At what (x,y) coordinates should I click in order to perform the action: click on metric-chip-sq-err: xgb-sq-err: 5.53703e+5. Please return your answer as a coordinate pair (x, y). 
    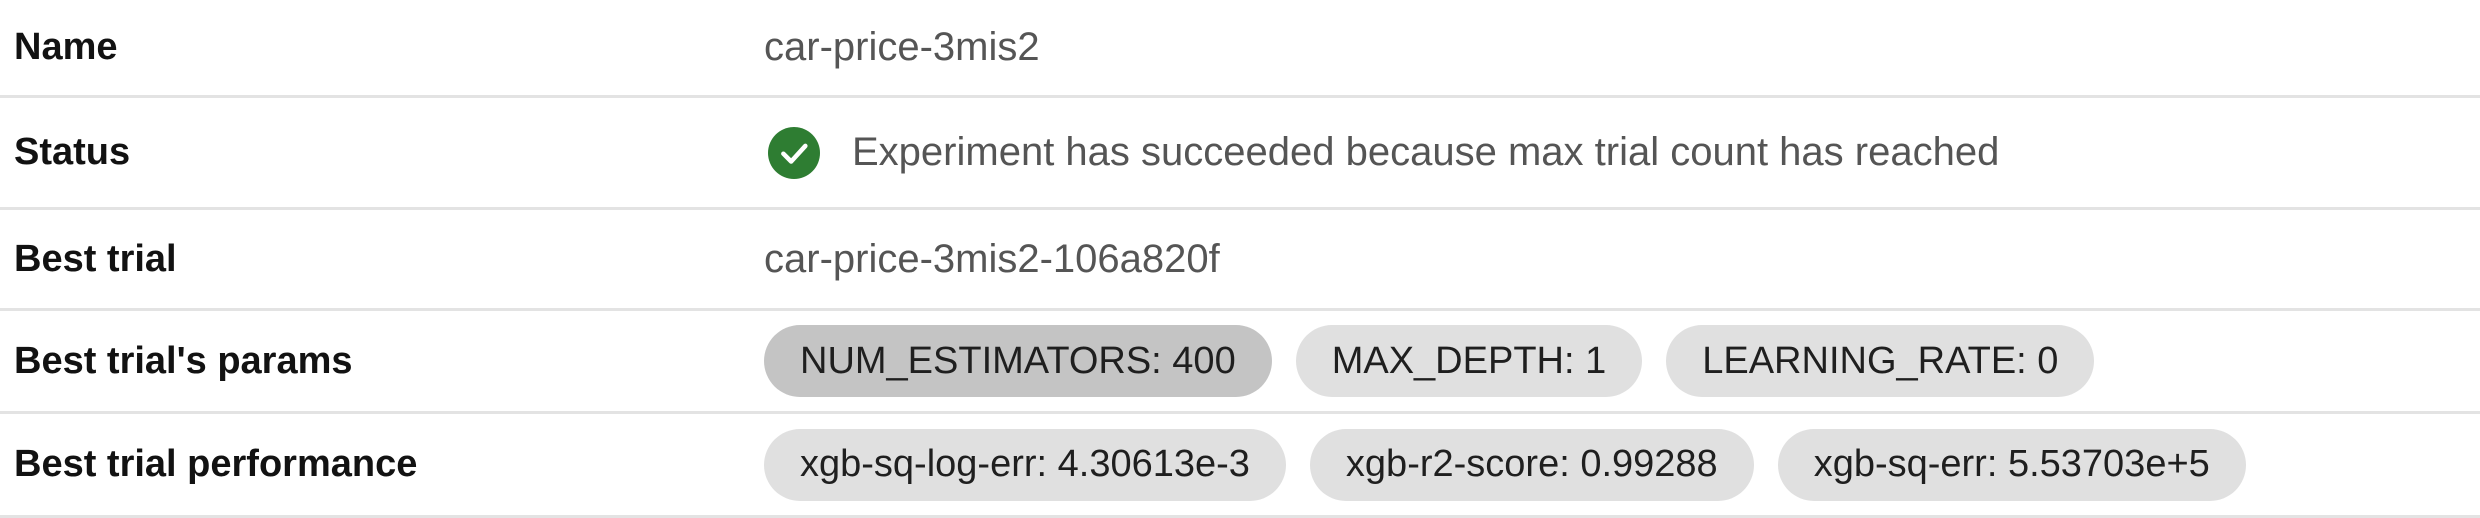
    Looking at the image, I should click on (2011, 464).